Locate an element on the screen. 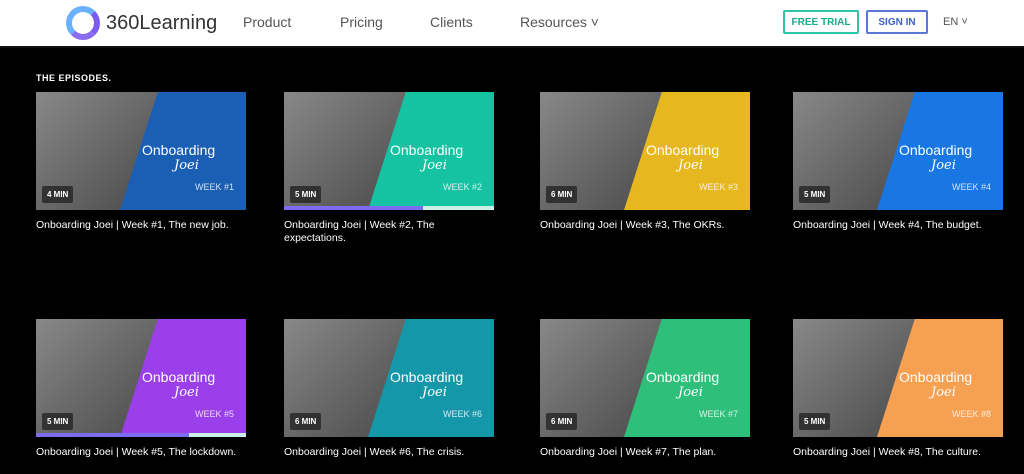 Image resolution: width=1024 pixels, height=474 pixels. nav-pricing: Pricing is located at coordinates (361, 22).